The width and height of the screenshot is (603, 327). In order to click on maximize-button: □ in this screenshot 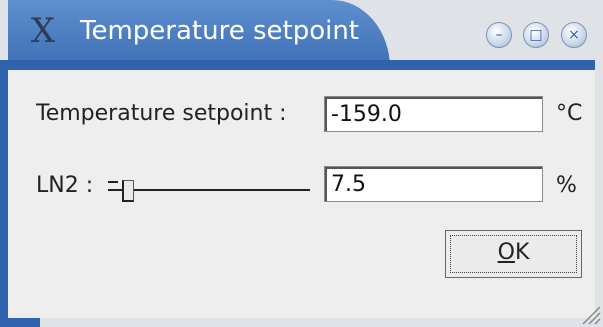, I will do `click(536, 35)`.